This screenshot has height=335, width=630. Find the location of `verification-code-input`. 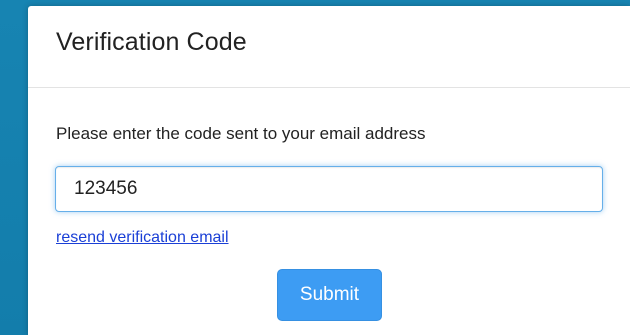

verification-code-input is located at coordinates (329, 189).